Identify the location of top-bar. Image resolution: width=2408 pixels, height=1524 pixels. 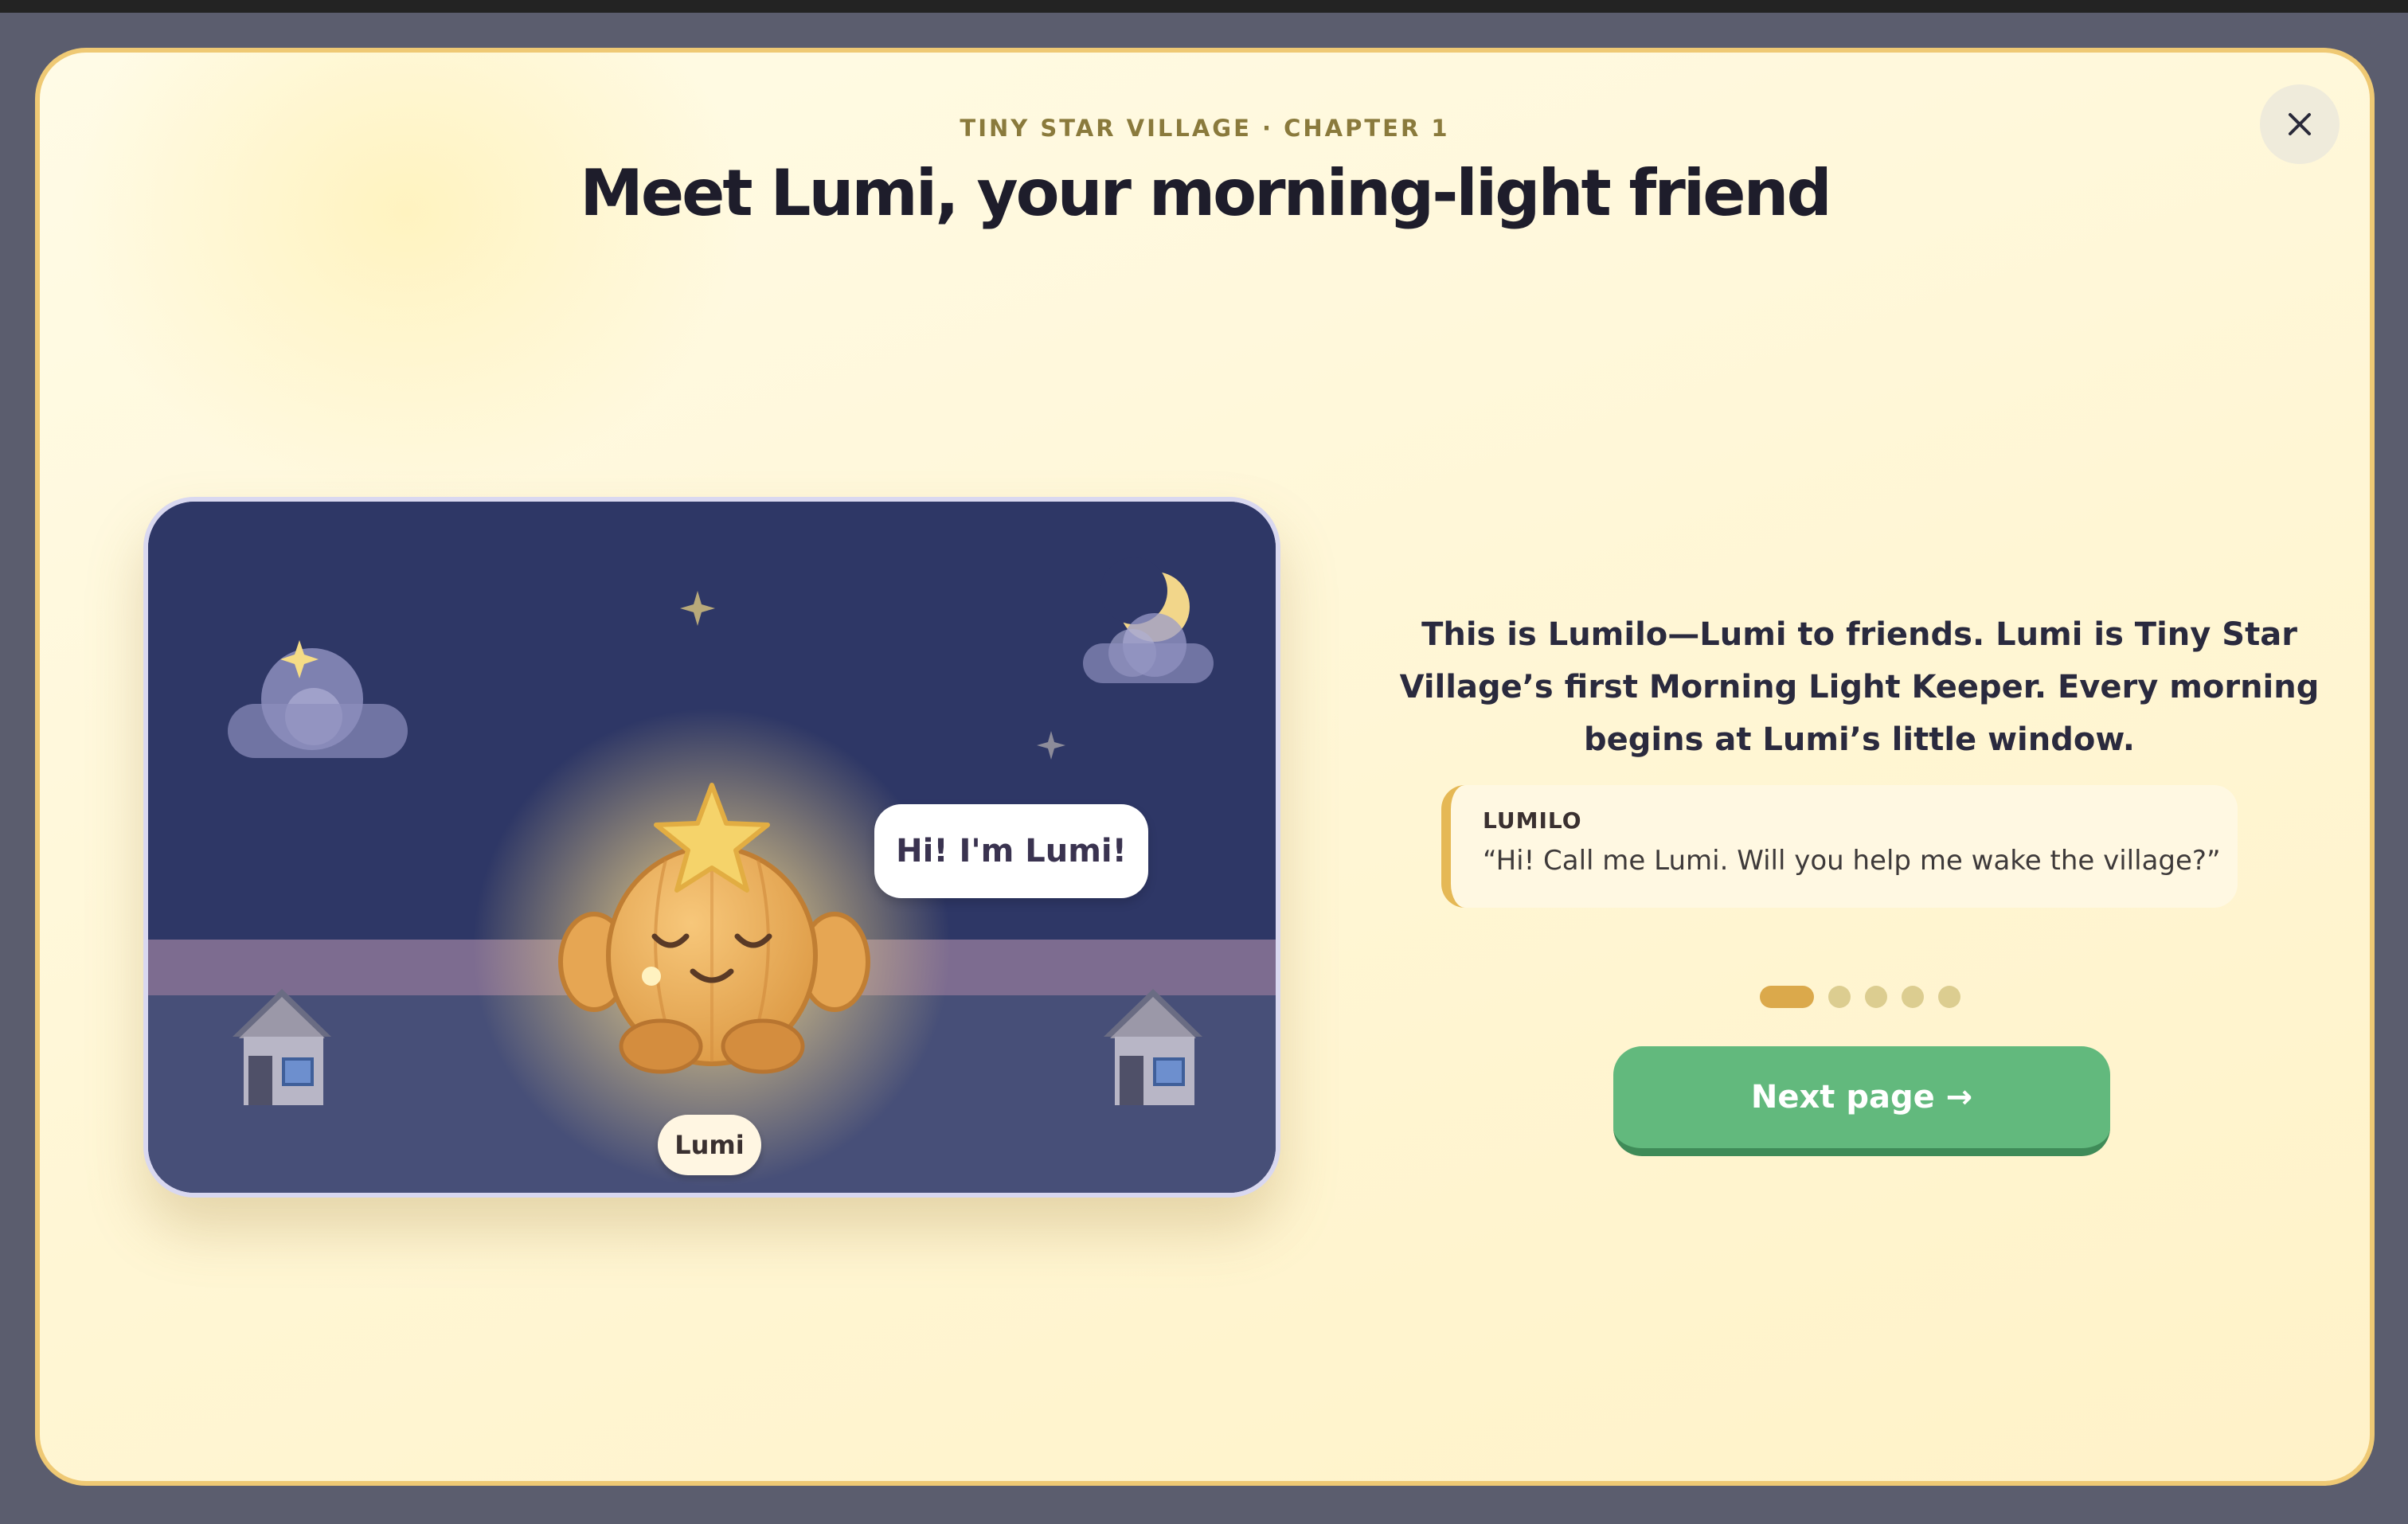
(1204, 7).